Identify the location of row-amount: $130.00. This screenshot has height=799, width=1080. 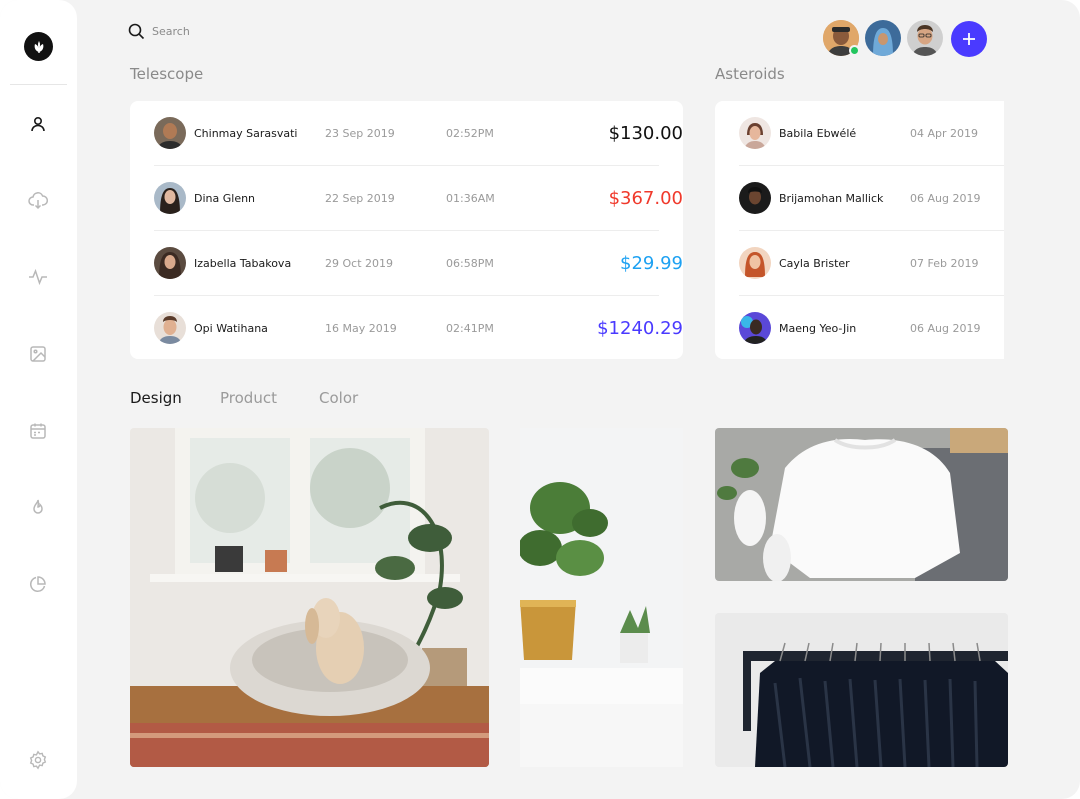
(645, 133).